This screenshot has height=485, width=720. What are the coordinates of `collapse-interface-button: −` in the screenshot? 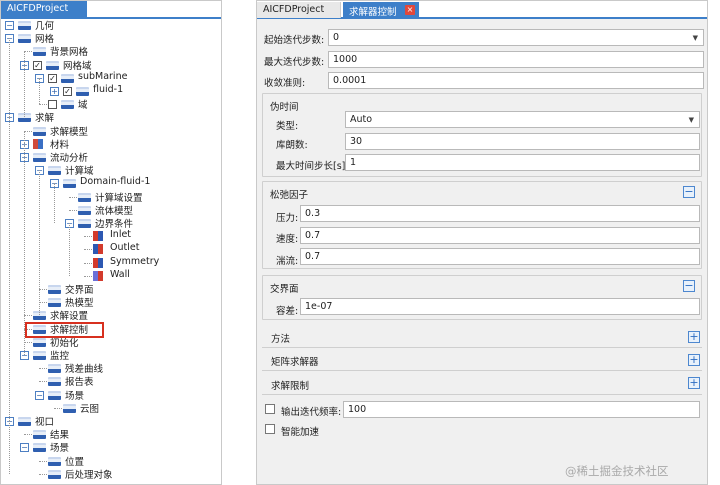 It's located at (689, 286).